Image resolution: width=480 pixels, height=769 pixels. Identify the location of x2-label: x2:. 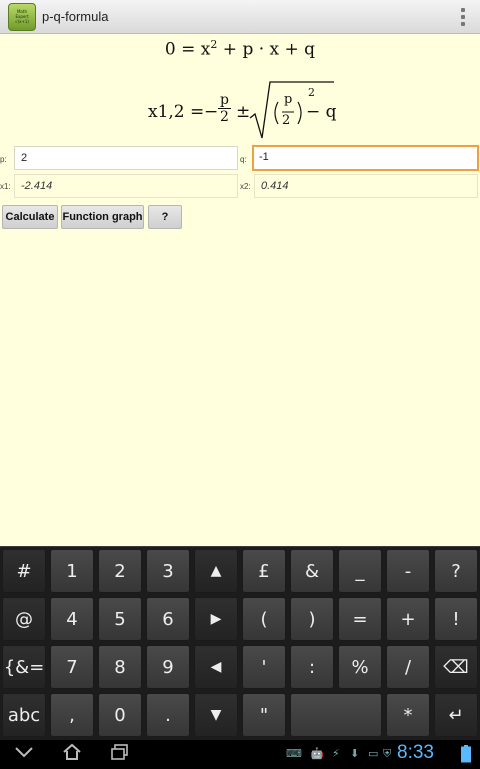
(245, 186).